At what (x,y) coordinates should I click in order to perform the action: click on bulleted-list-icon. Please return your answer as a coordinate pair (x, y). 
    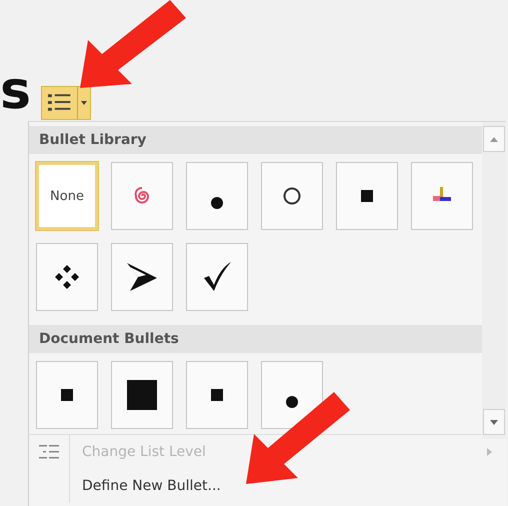
    Looking at the image, I should click on (59, 103).